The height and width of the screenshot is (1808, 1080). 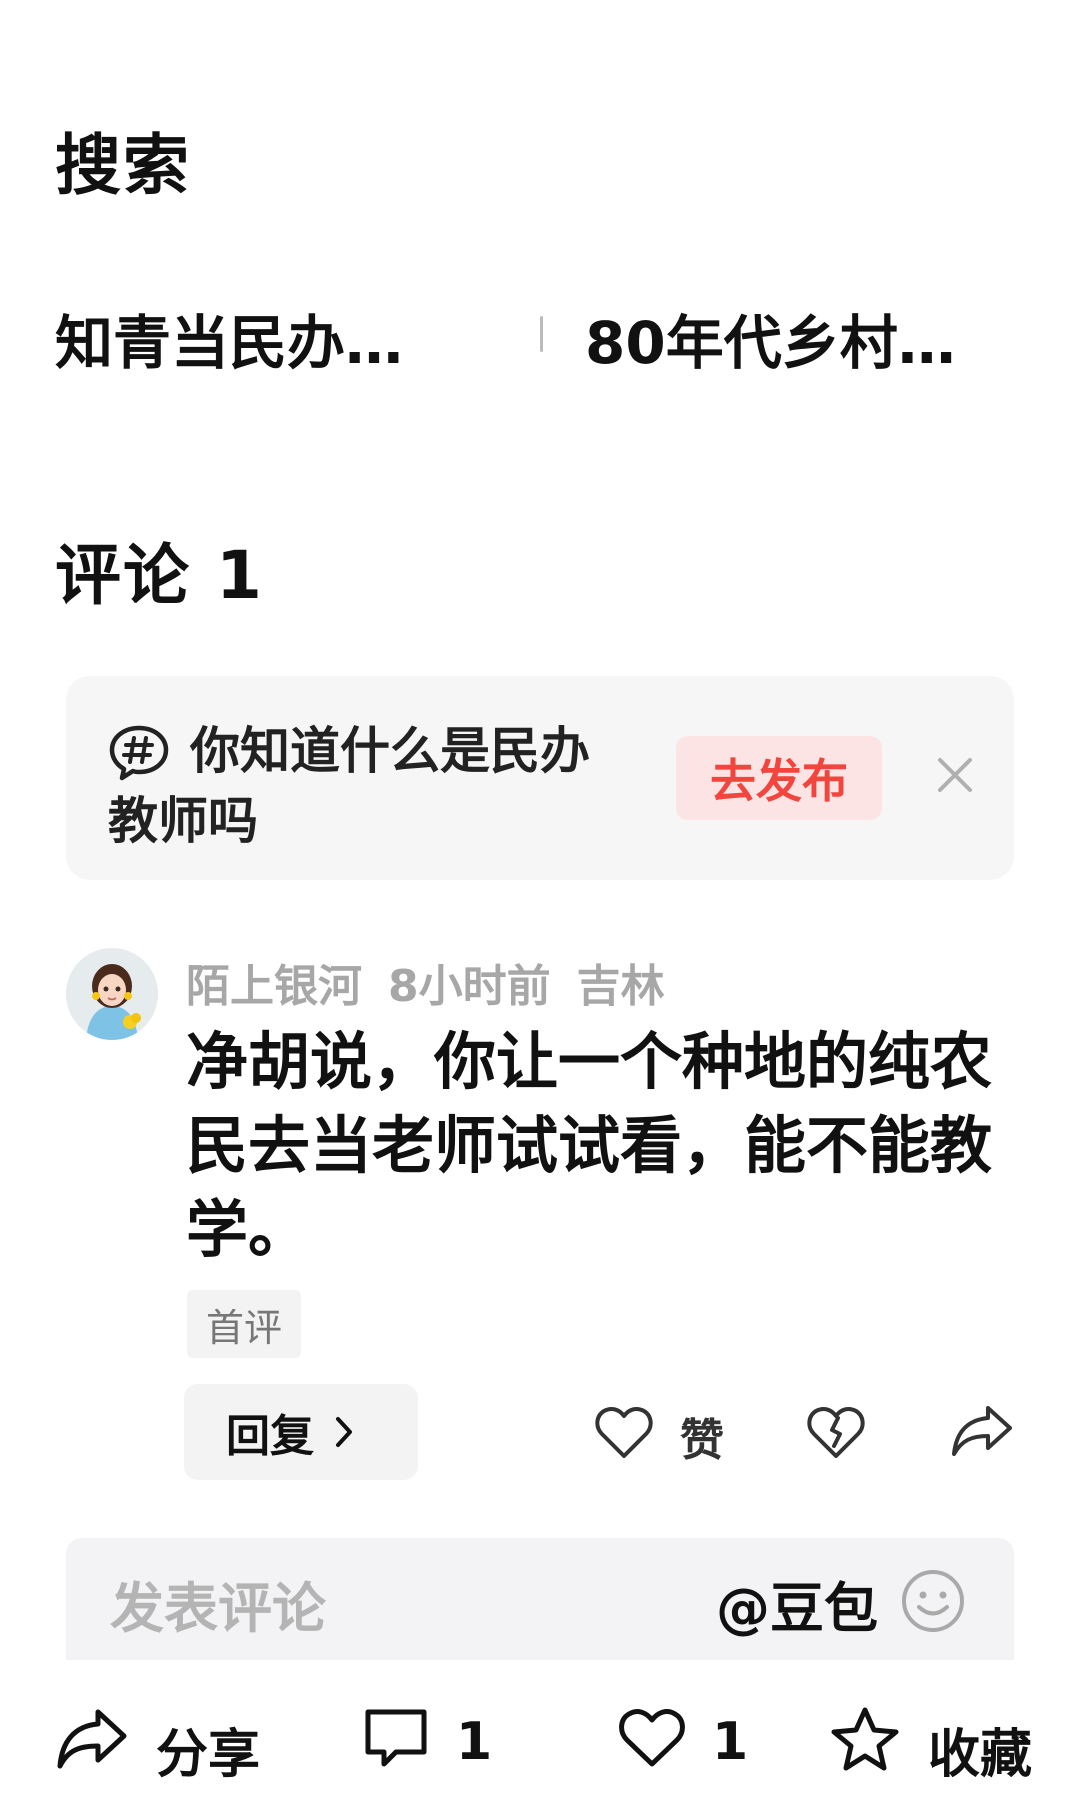 I want to click on comment-meta: 陌上银河 8小时前 吉林, so click(x=438, y=982).